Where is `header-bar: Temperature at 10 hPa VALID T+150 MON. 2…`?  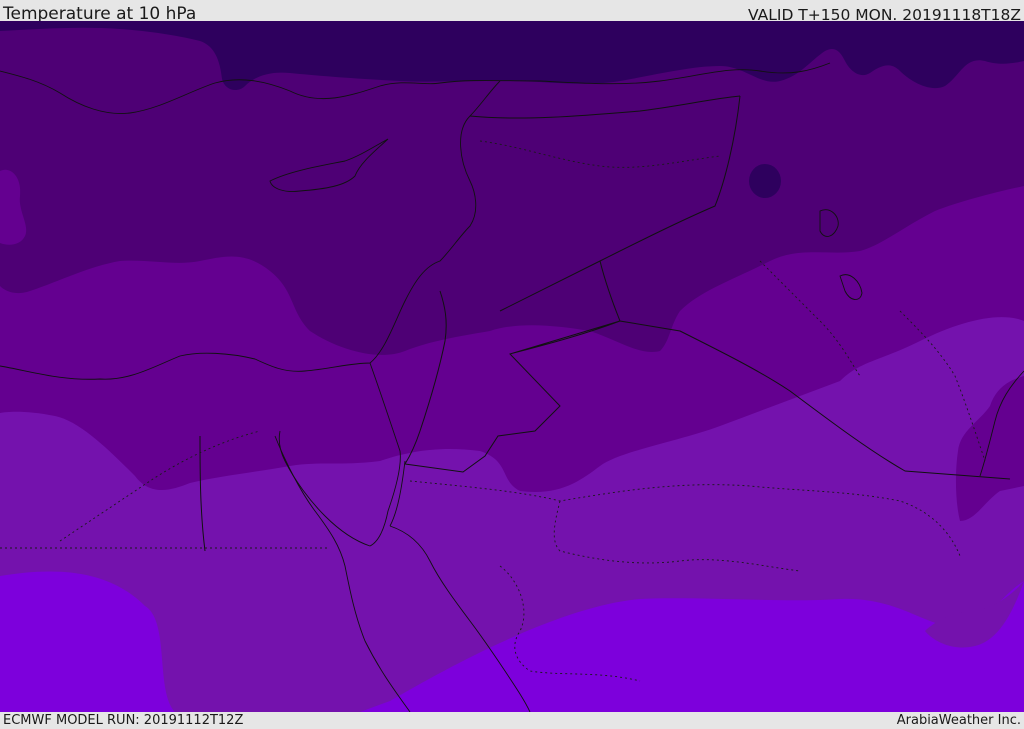
header-bar: Temperature at 10 hPa VALID T+150 MON. 2… is located at coordinates (512, 12).